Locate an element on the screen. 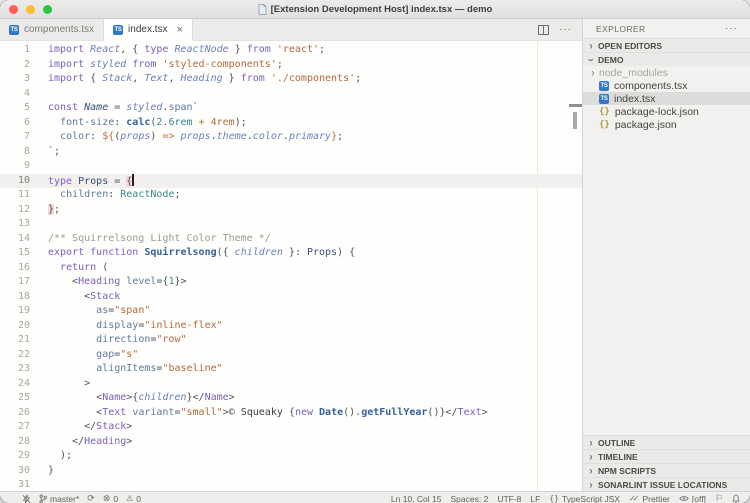  code-text: type Props = { is located at coordinates (91, 180).